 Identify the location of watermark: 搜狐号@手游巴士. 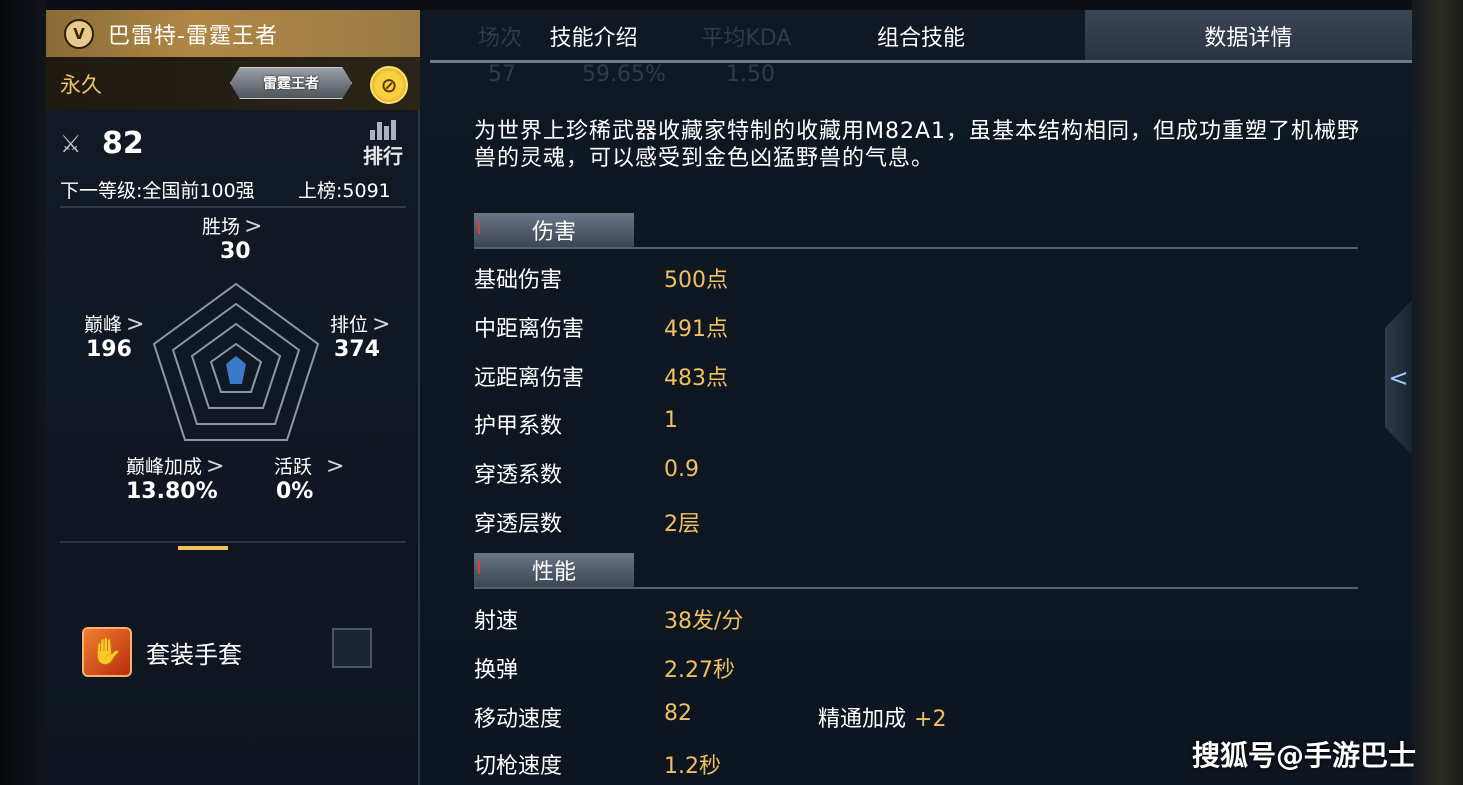
(1304, 755).